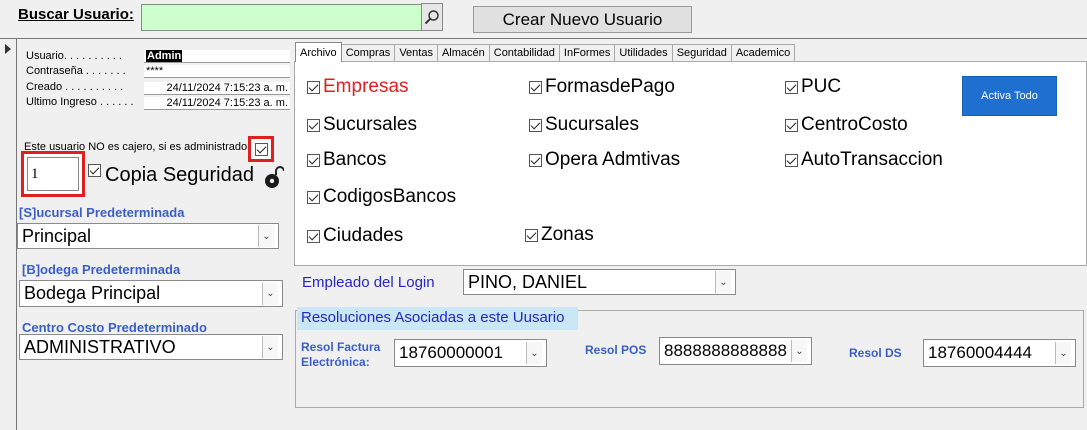 This screenshot has height=430, width=1087. I want to click on centro-costo-select: ADMINISTRATIVO ⌄, so click(151, 347).